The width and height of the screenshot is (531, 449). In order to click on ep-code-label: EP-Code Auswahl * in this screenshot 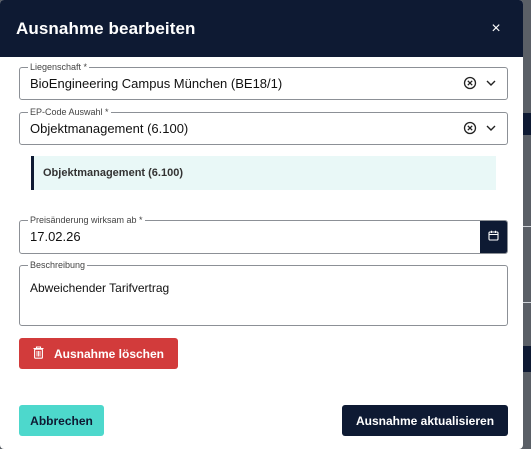, I will do `click(69, 112)`.